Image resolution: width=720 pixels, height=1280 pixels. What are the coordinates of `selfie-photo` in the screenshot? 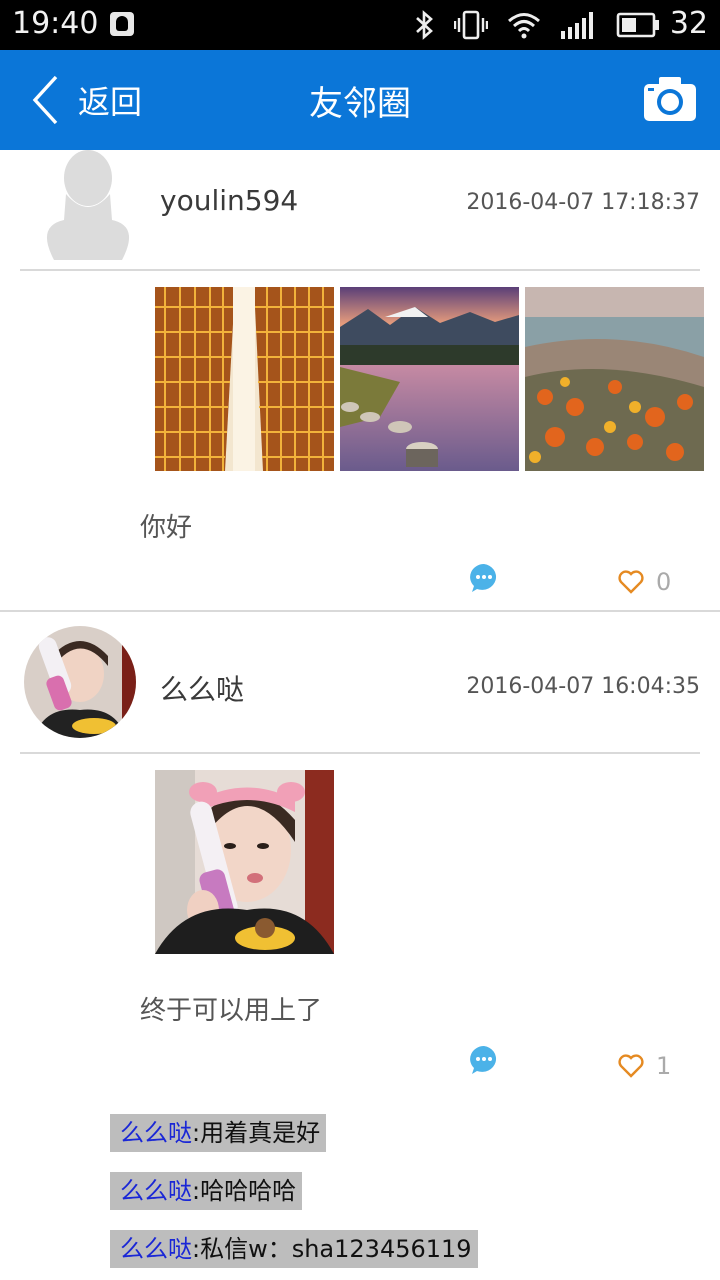 It's located at (244, 862).